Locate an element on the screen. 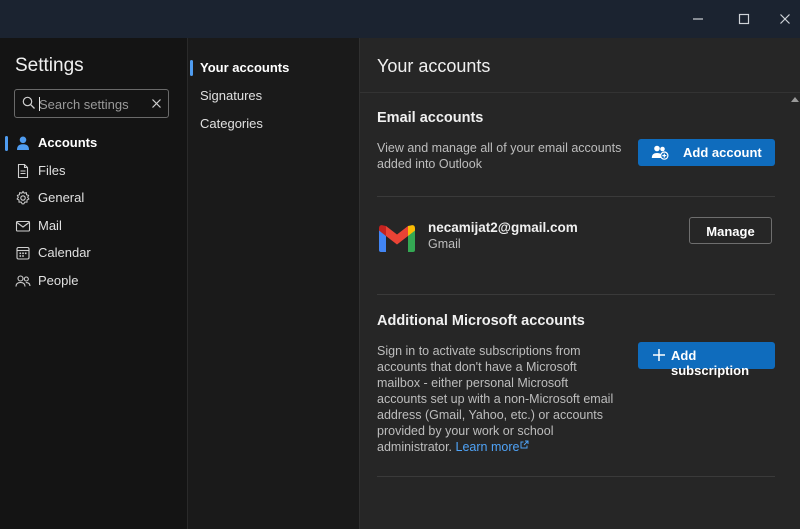  manage-button-label: Manage is located at coordinates (730, 231).